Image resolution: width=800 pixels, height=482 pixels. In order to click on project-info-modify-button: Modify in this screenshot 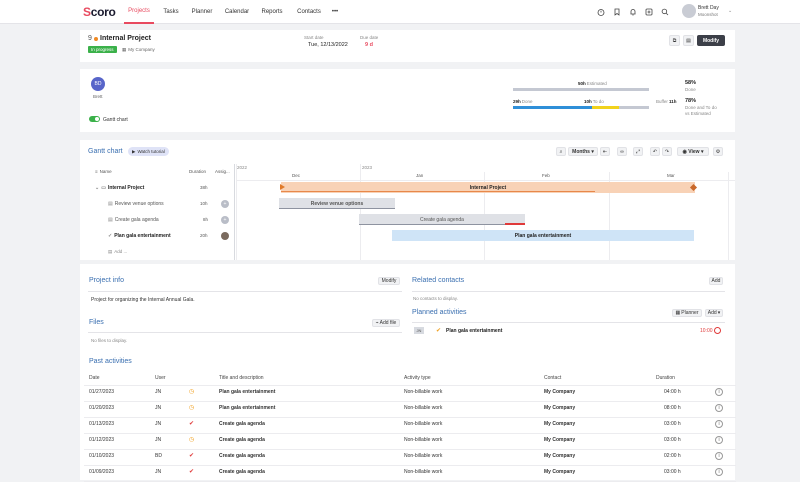, I will do `click(389, 281)`.